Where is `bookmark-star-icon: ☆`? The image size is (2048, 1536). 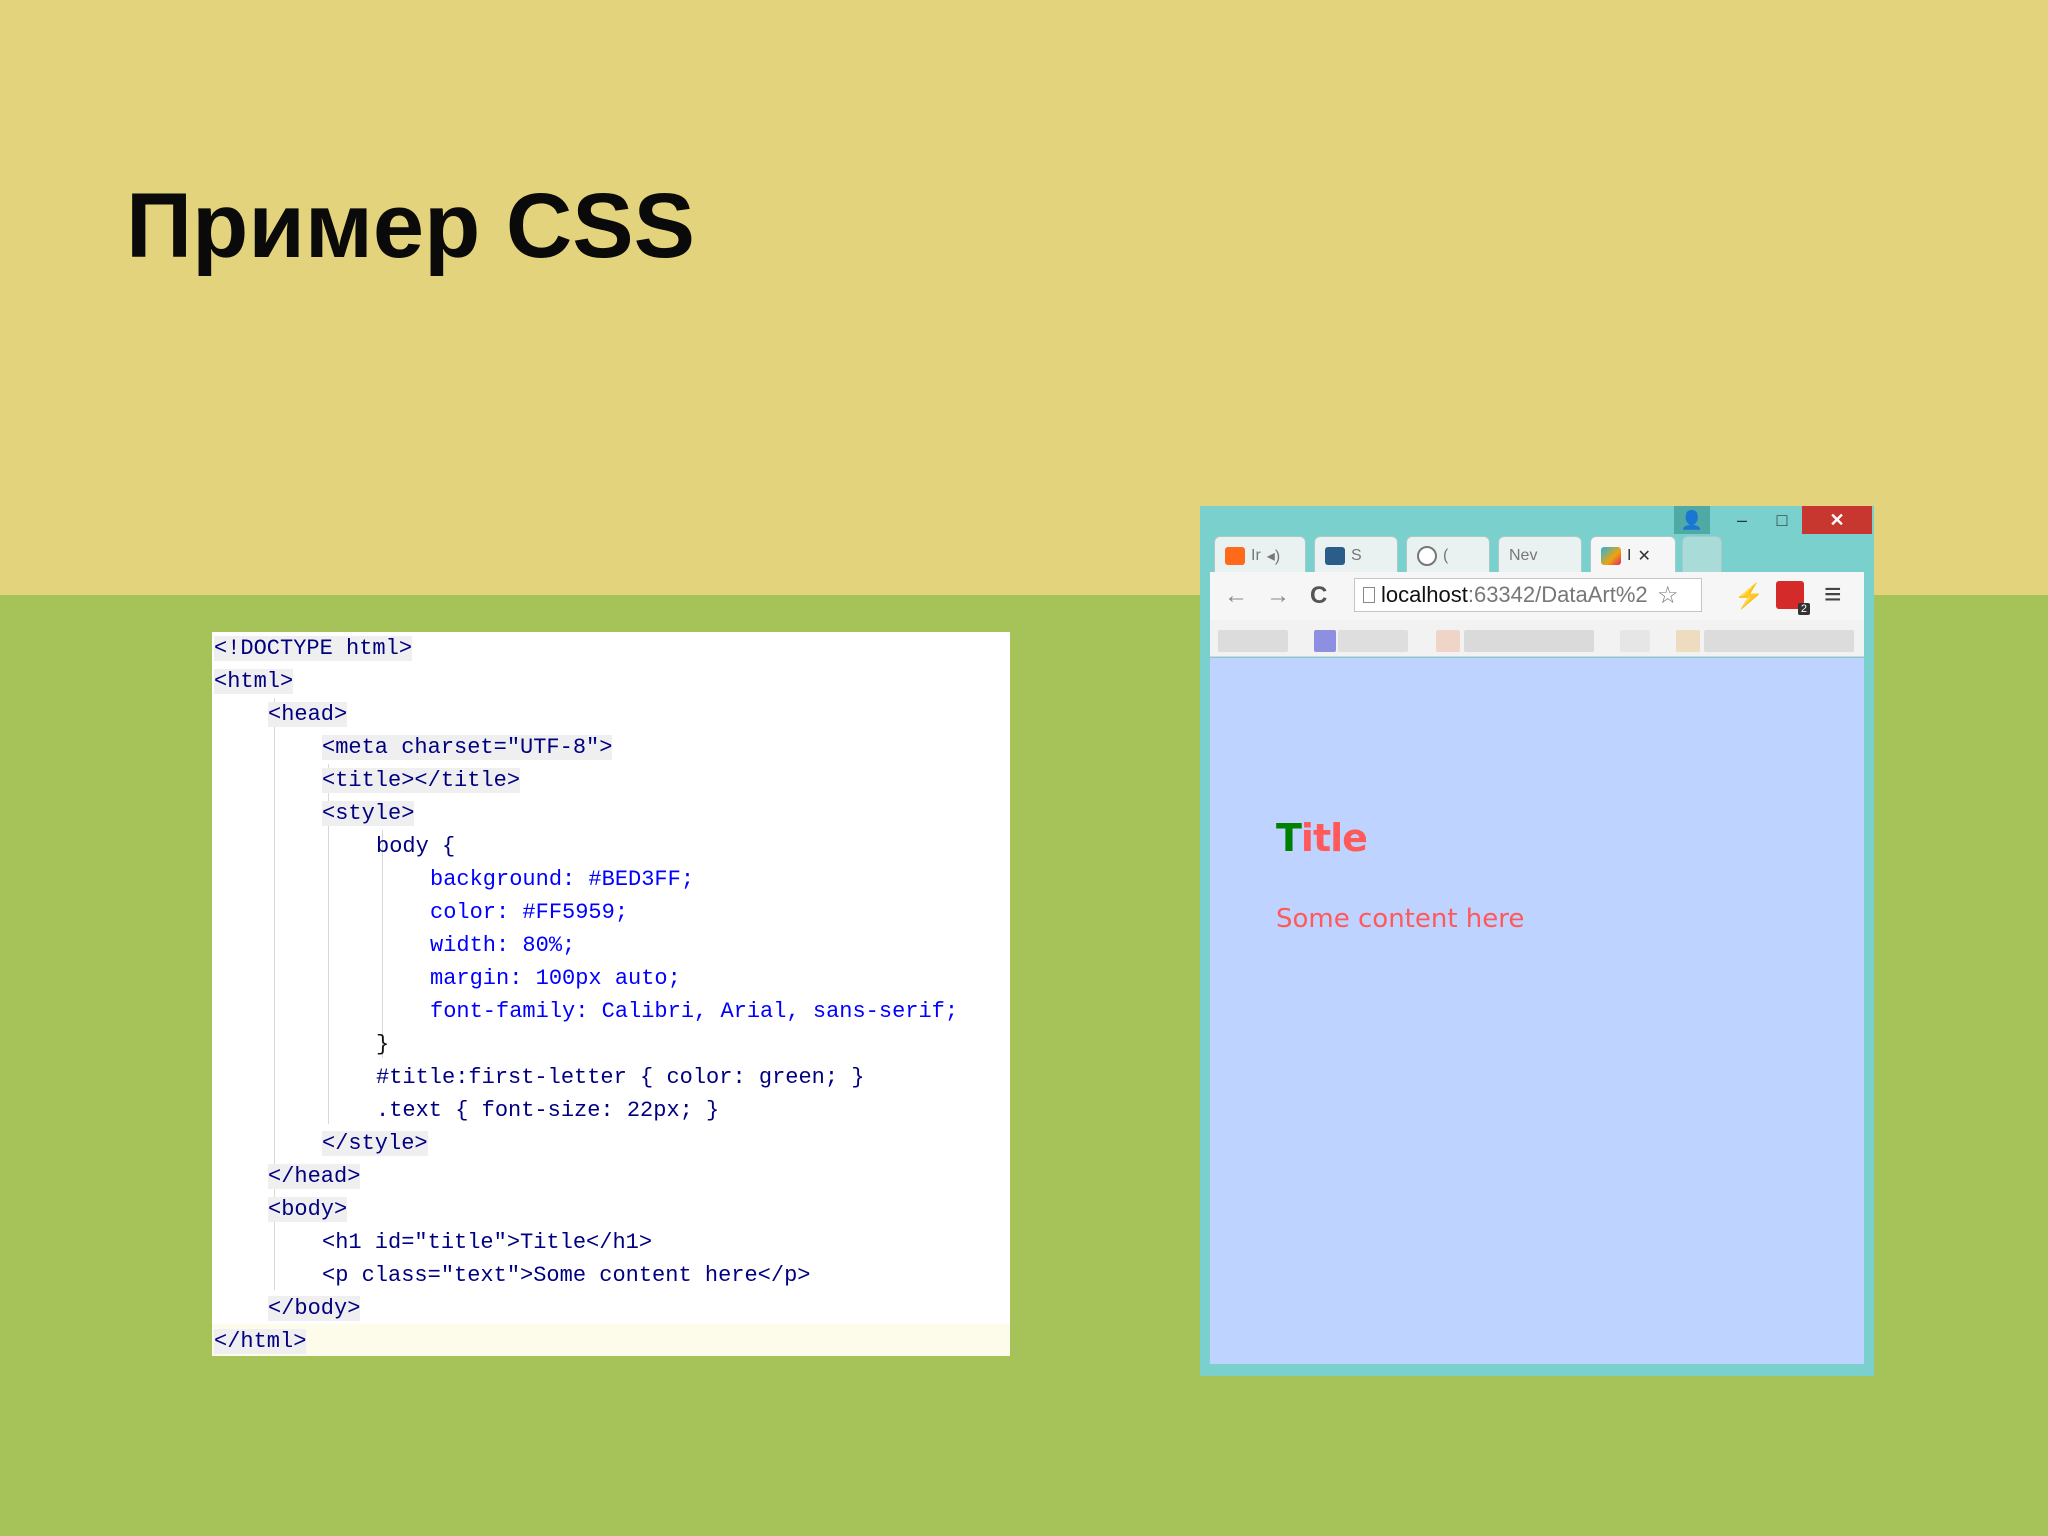
bookmark-star-icon: ☆ is located at coordinates (1668, 595).